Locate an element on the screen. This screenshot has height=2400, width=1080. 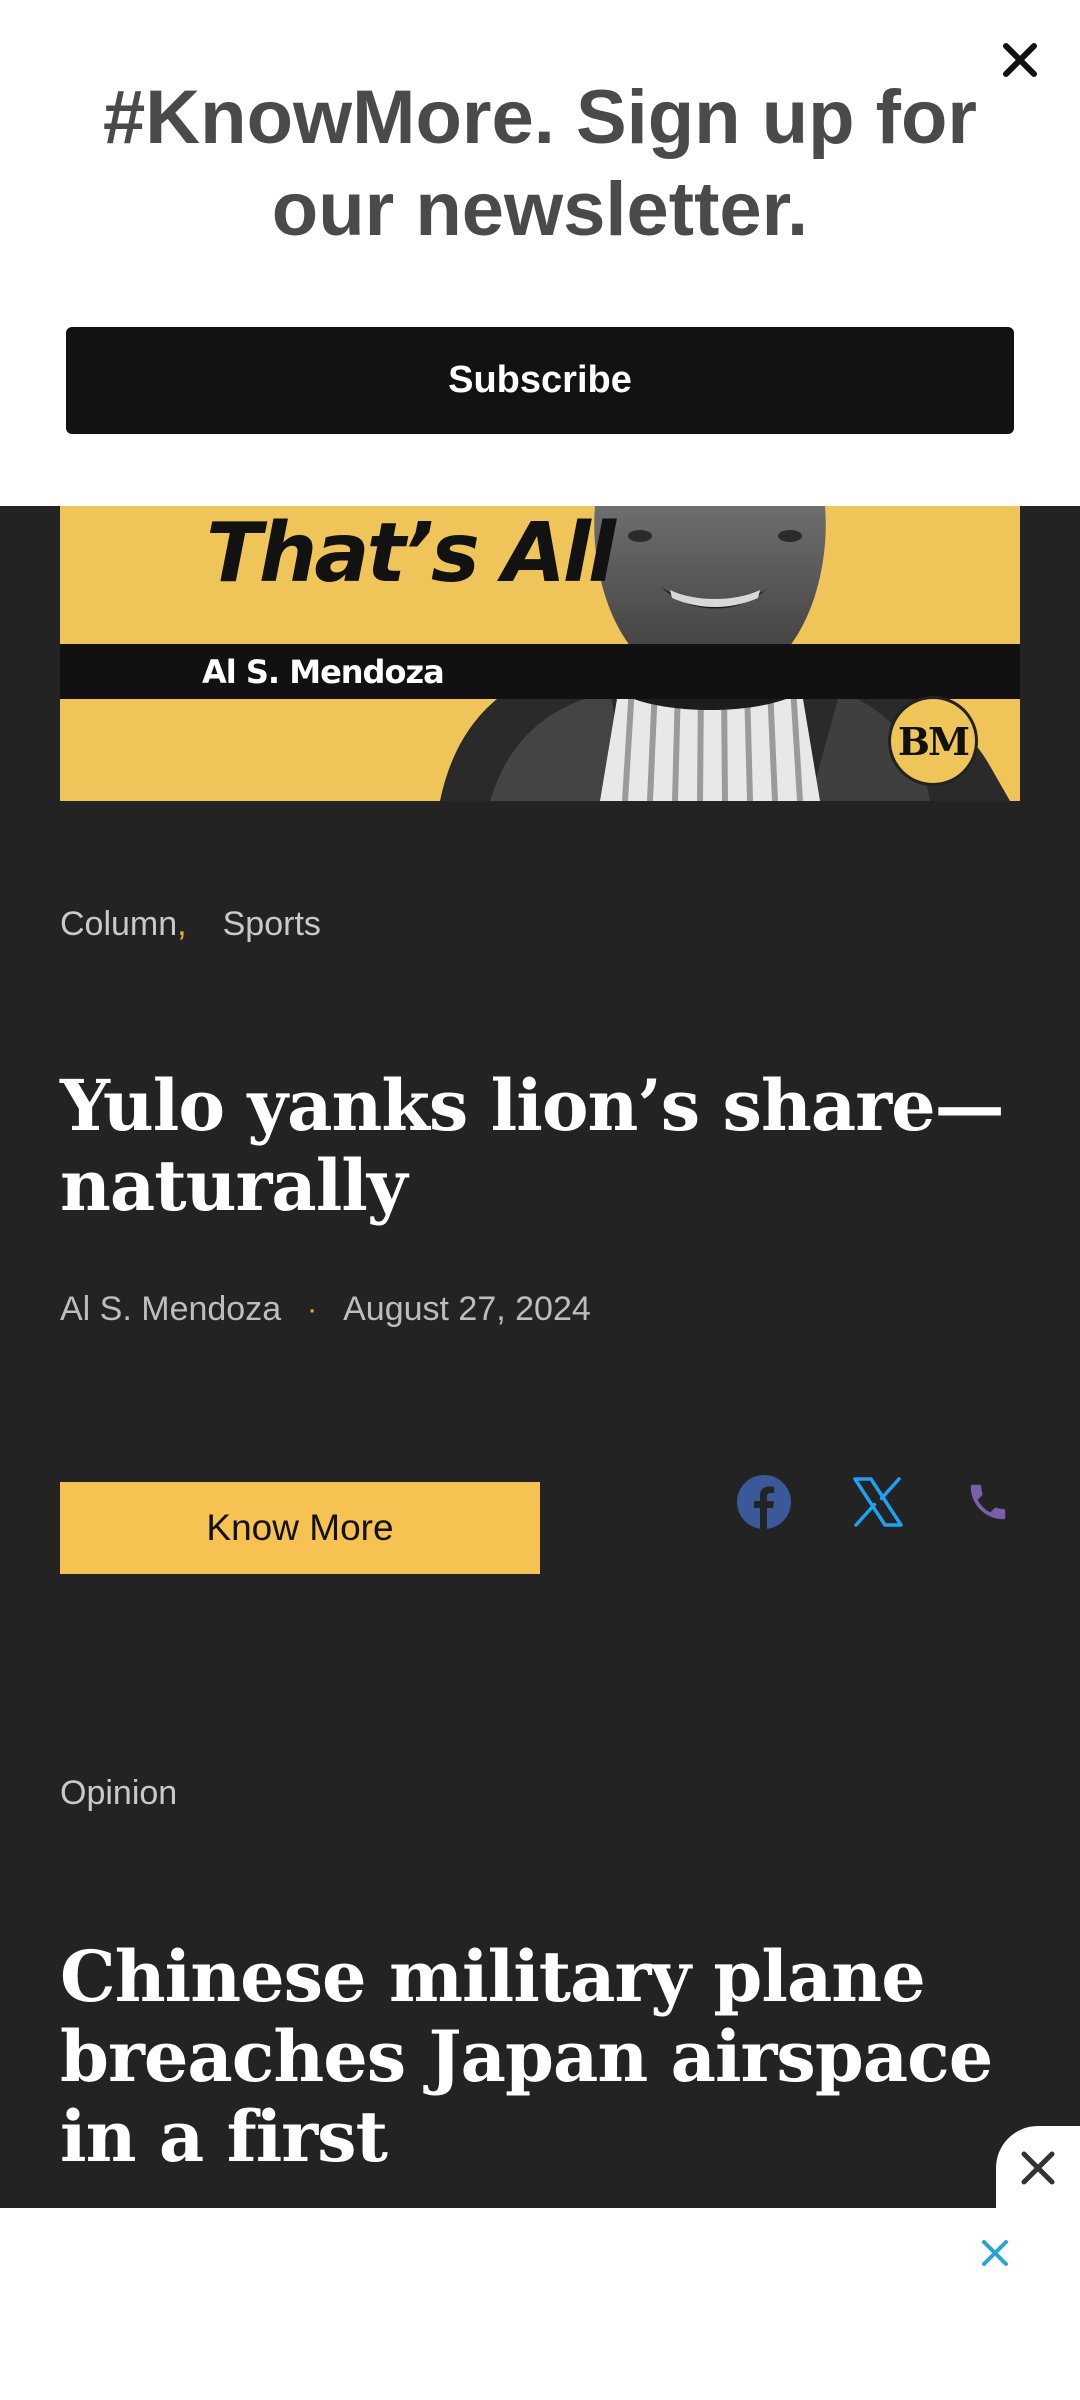
ad-close-button is located at coordinates (995, 2253).